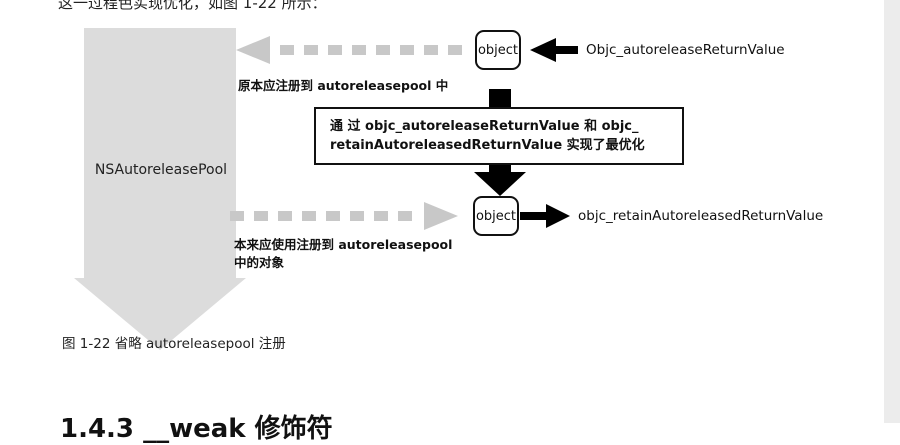 This screenshot has width=900, height=445. Describe the element at coordinates (349, 50) in the screenshot. I see `dashed-arrow-top` at that location.